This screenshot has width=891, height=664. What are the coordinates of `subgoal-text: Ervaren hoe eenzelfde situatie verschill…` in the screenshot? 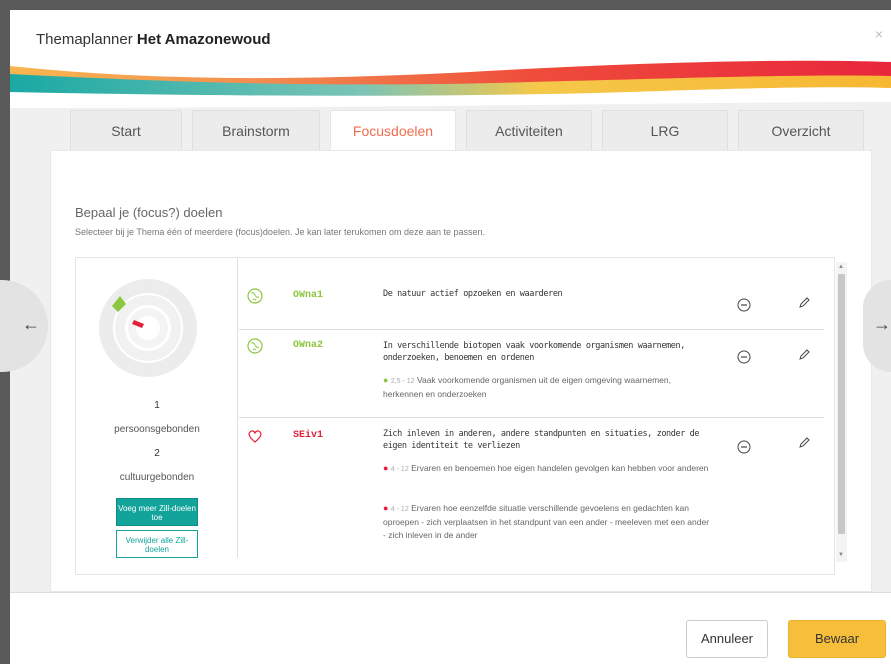 It's located at (546, 521).